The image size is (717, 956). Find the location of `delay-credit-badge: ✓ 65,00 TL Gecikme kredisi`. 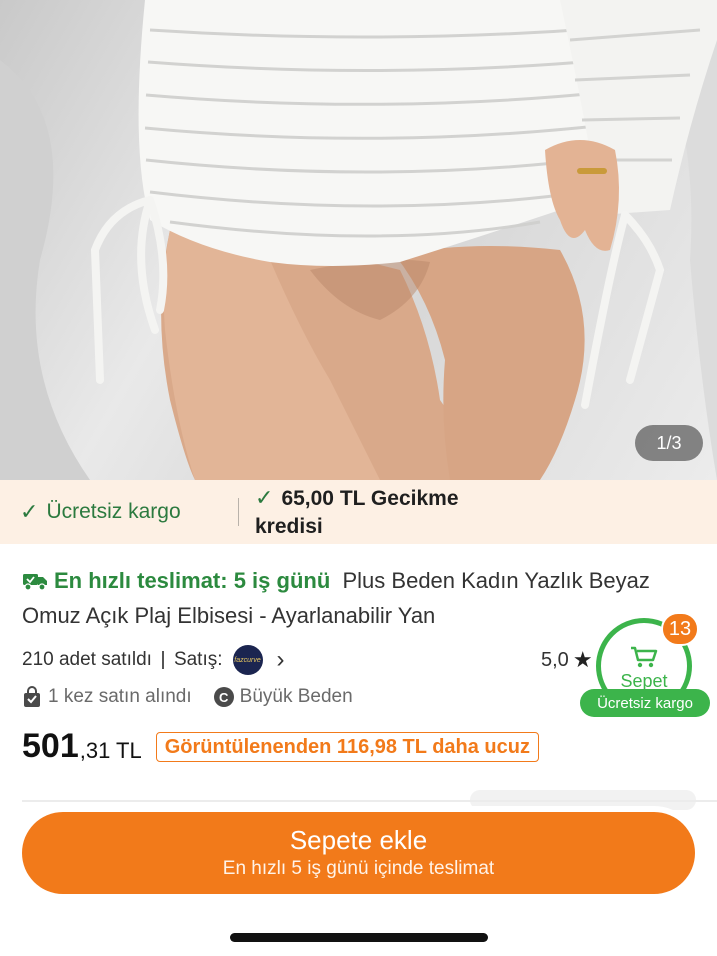

delay-credit-badge: ✓ 65,00 TL Gecikme kredisi is located at coordinates (380, 512).